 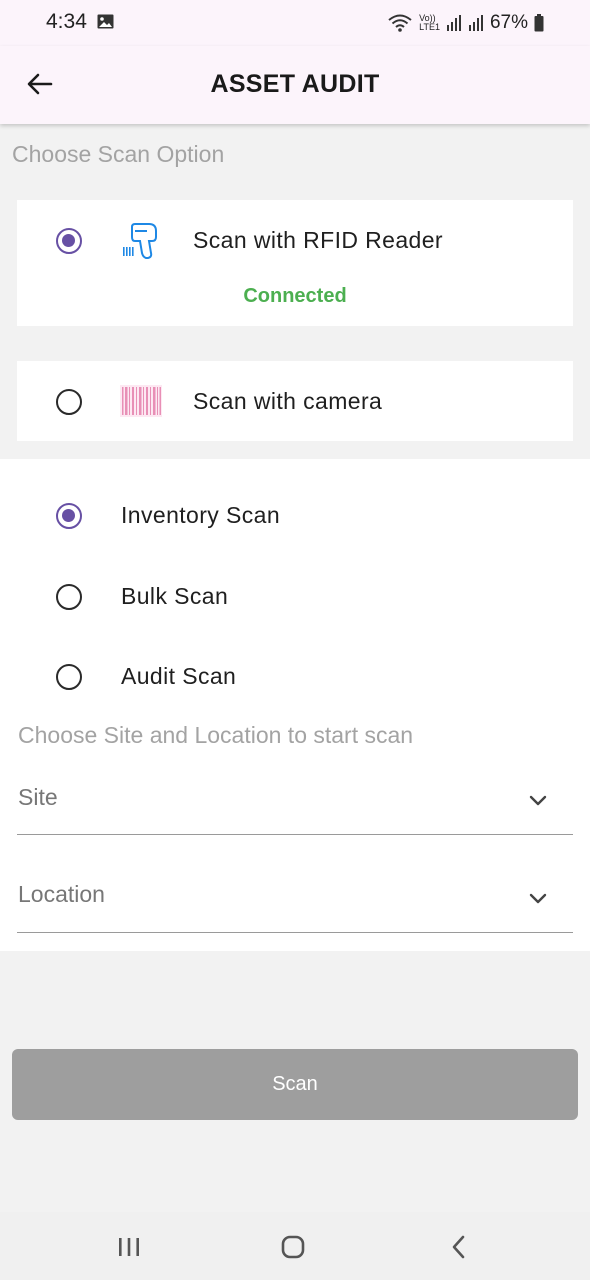 I want to click on scan-option-heading: Choose Scan Option, so click(x=118, y=154).